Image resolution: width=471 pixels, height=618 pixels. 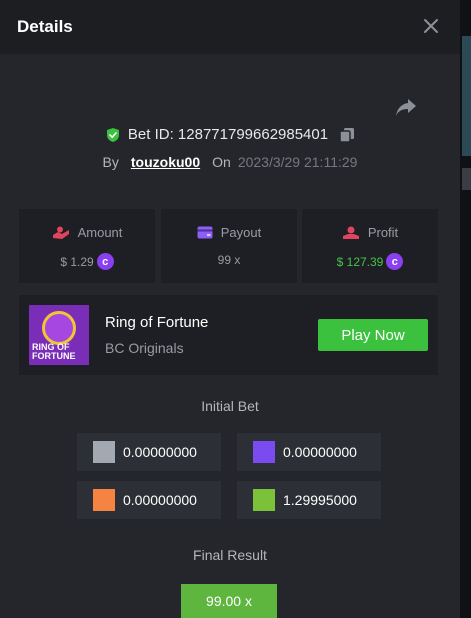 What do you see at coordinates (297, 162) in the screenshot?
I see `bet-timestamp: 2023/3/29 21:11:29` at bounding box center [297, 162].